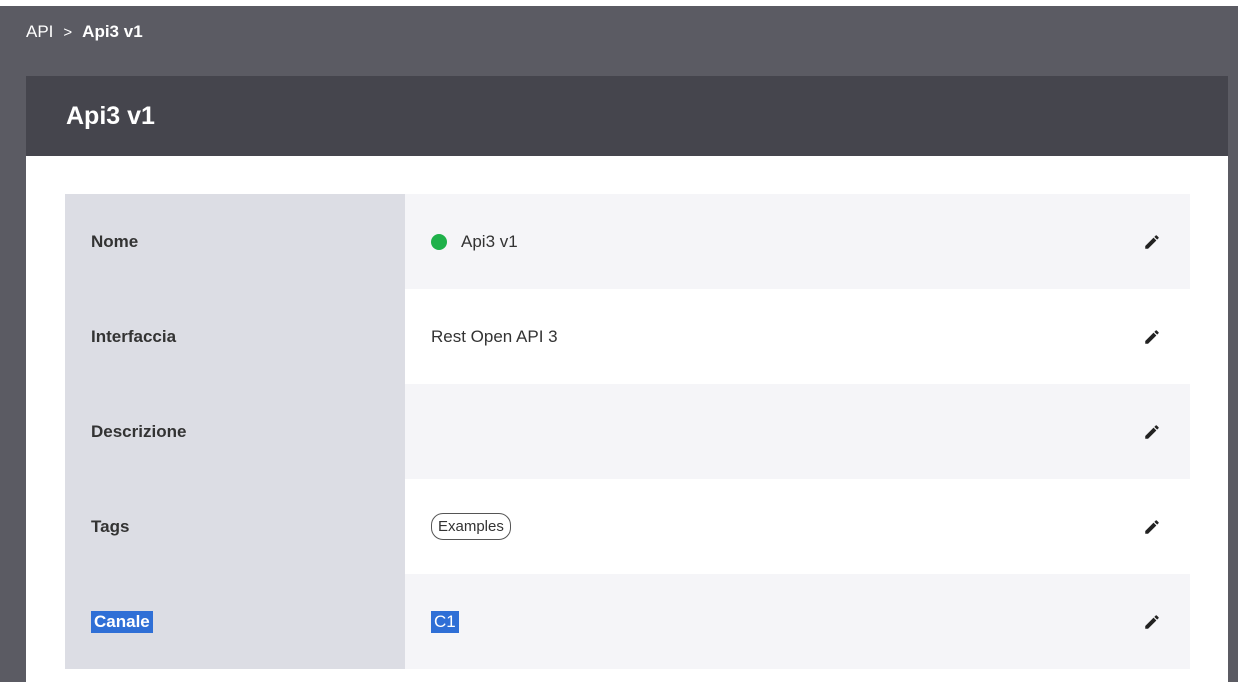 This screenshot has width=1238, height=682. Describe the element at coordinates (797, 241) in the screenshot. I see `row-value: Api3 v1` at that location.